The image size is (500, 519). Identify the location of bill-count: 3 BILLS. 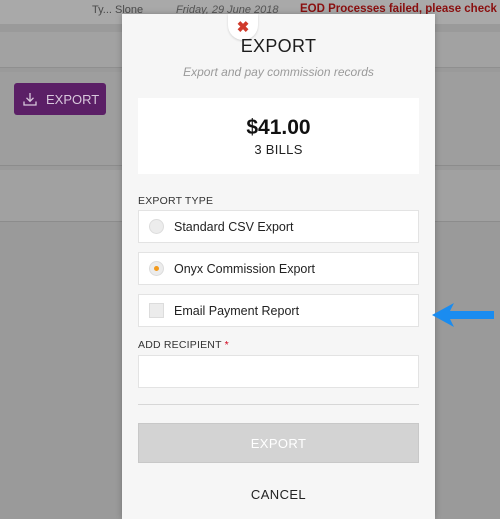
(278, 149).